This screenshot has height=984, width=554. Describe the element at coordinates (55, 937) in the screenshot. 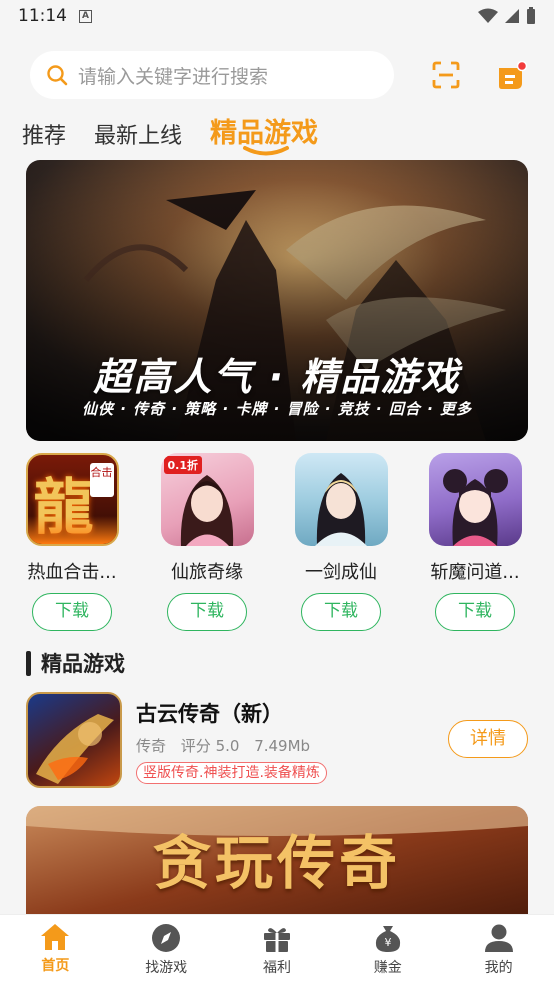

I see `home-icon` at that location.